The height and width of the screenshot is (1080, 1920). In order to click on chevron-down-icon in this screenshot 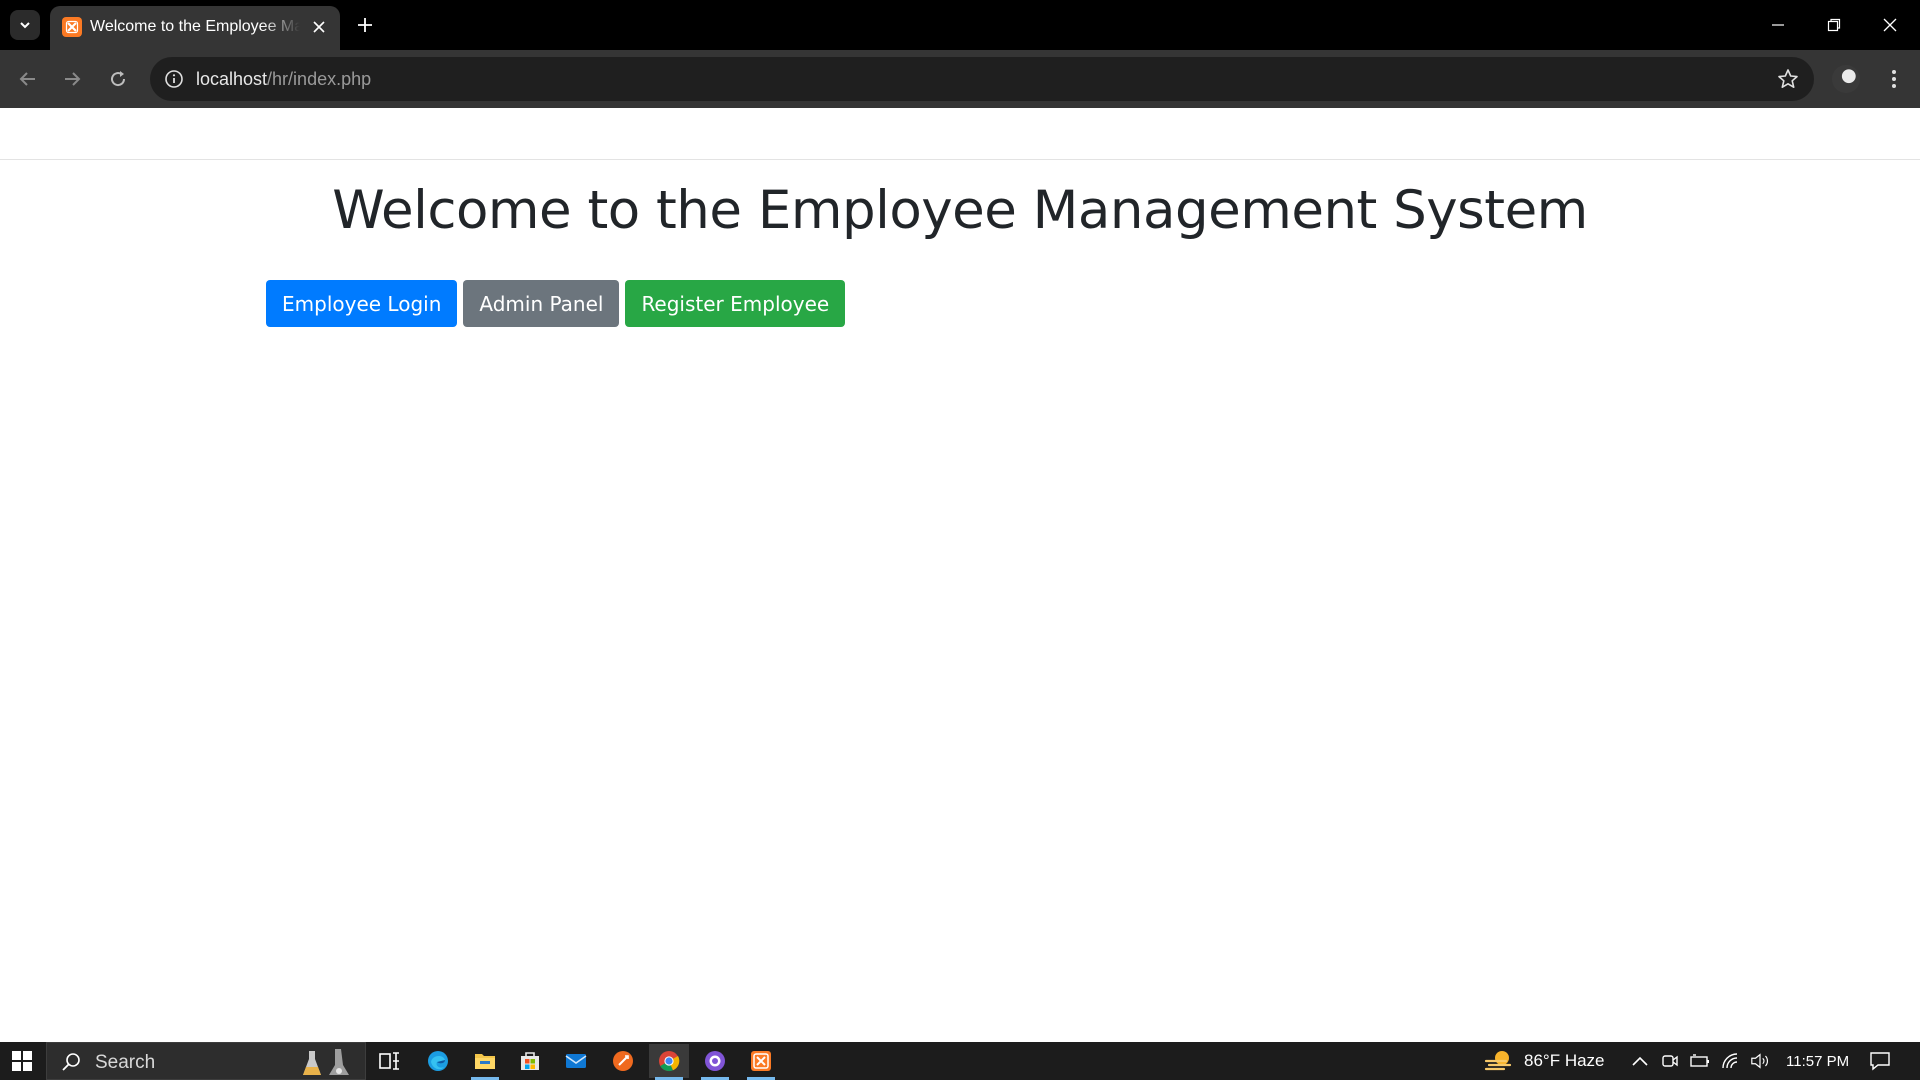, I will do `click(25, 25)`.